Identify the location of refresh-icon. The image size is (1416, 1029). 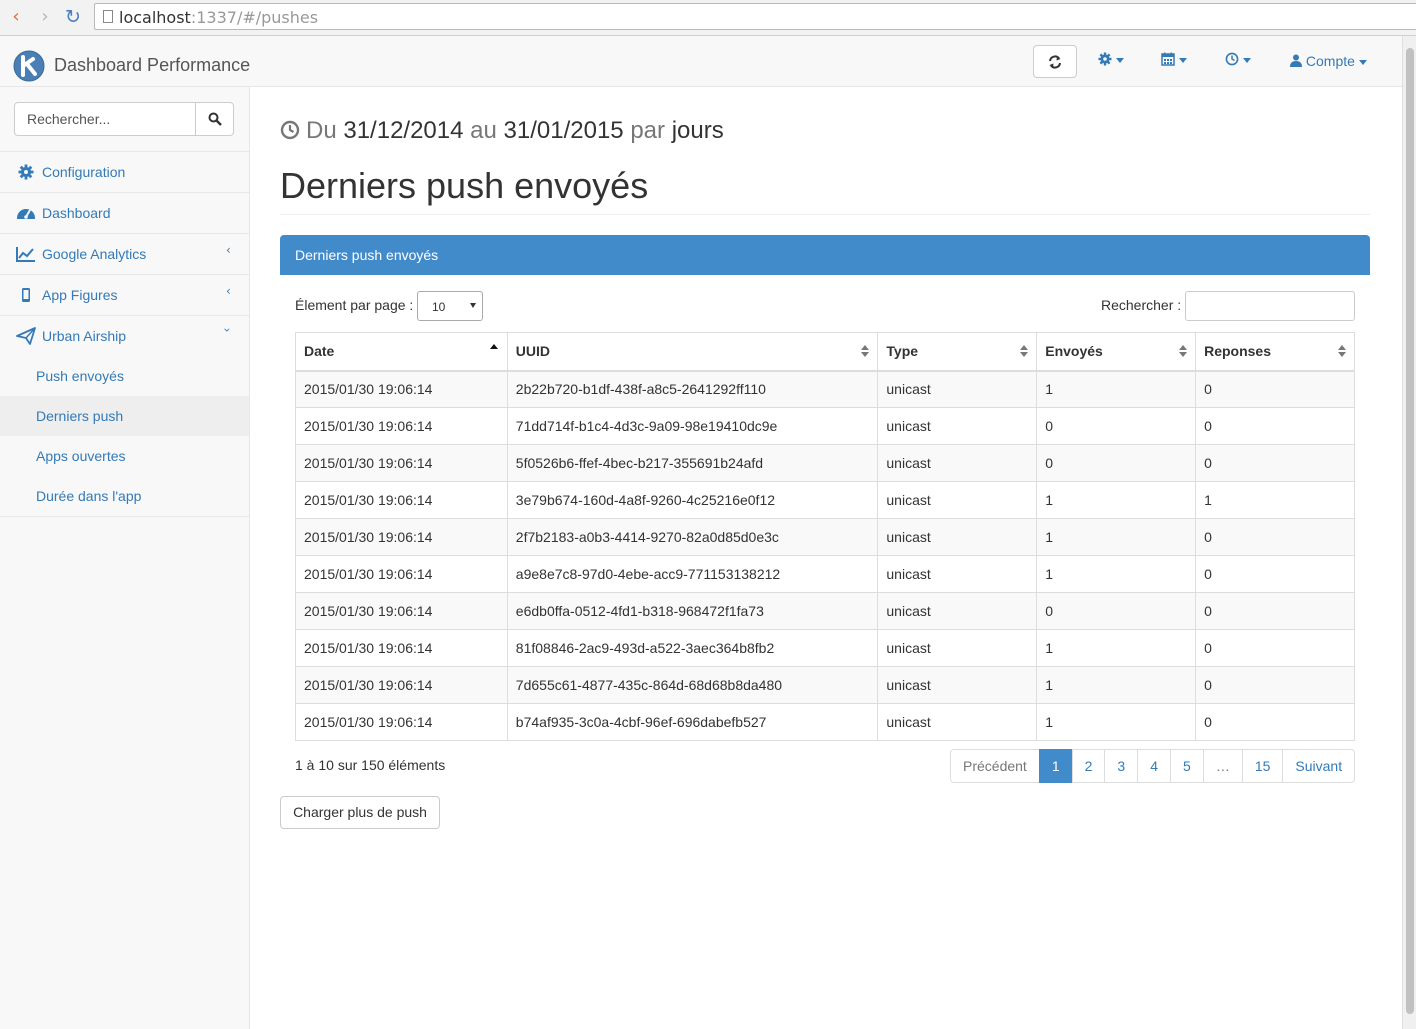
(1055, 62).